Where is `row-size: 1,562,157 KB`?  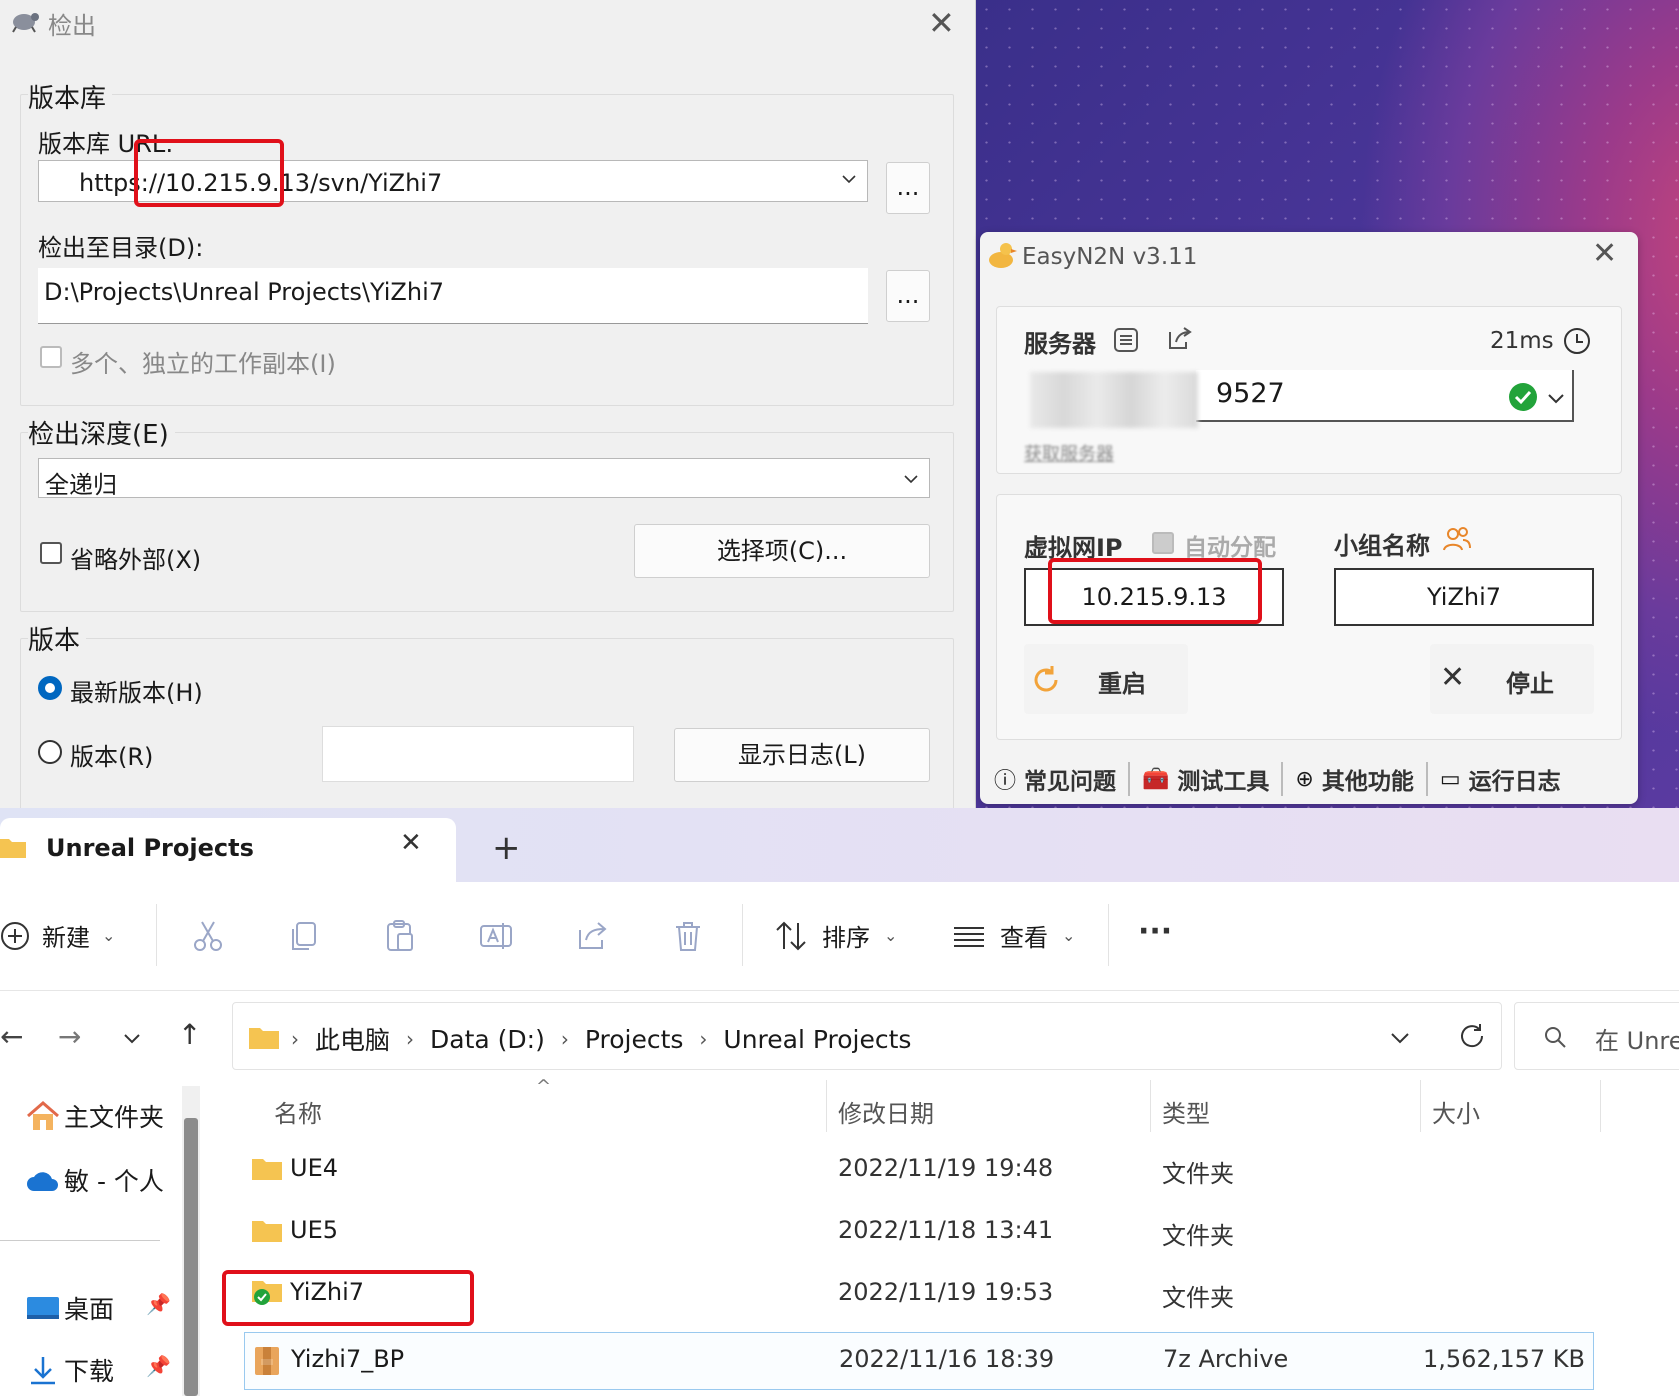
row-size: 1,562,157 KB is located at coordinates (1504, 1359).